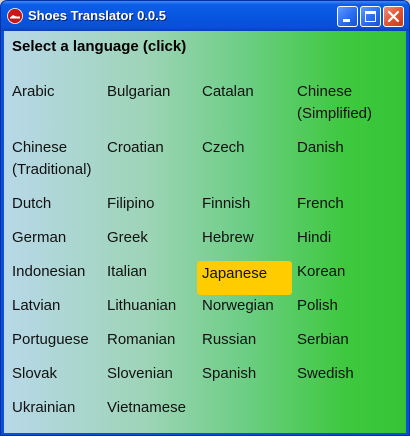  I want to click on language-option: French, so click(339, 204).